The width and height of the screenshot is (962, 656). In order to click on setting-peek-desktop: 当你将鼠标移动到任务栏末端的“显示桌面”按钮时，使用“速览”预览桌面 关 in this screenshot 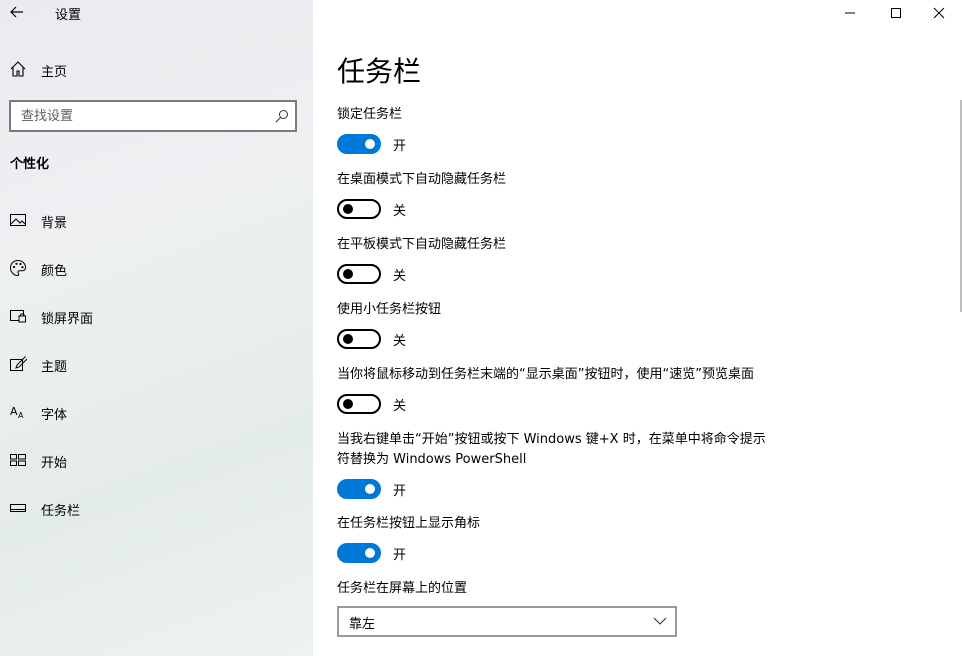, I will do `click(567, 390)`.